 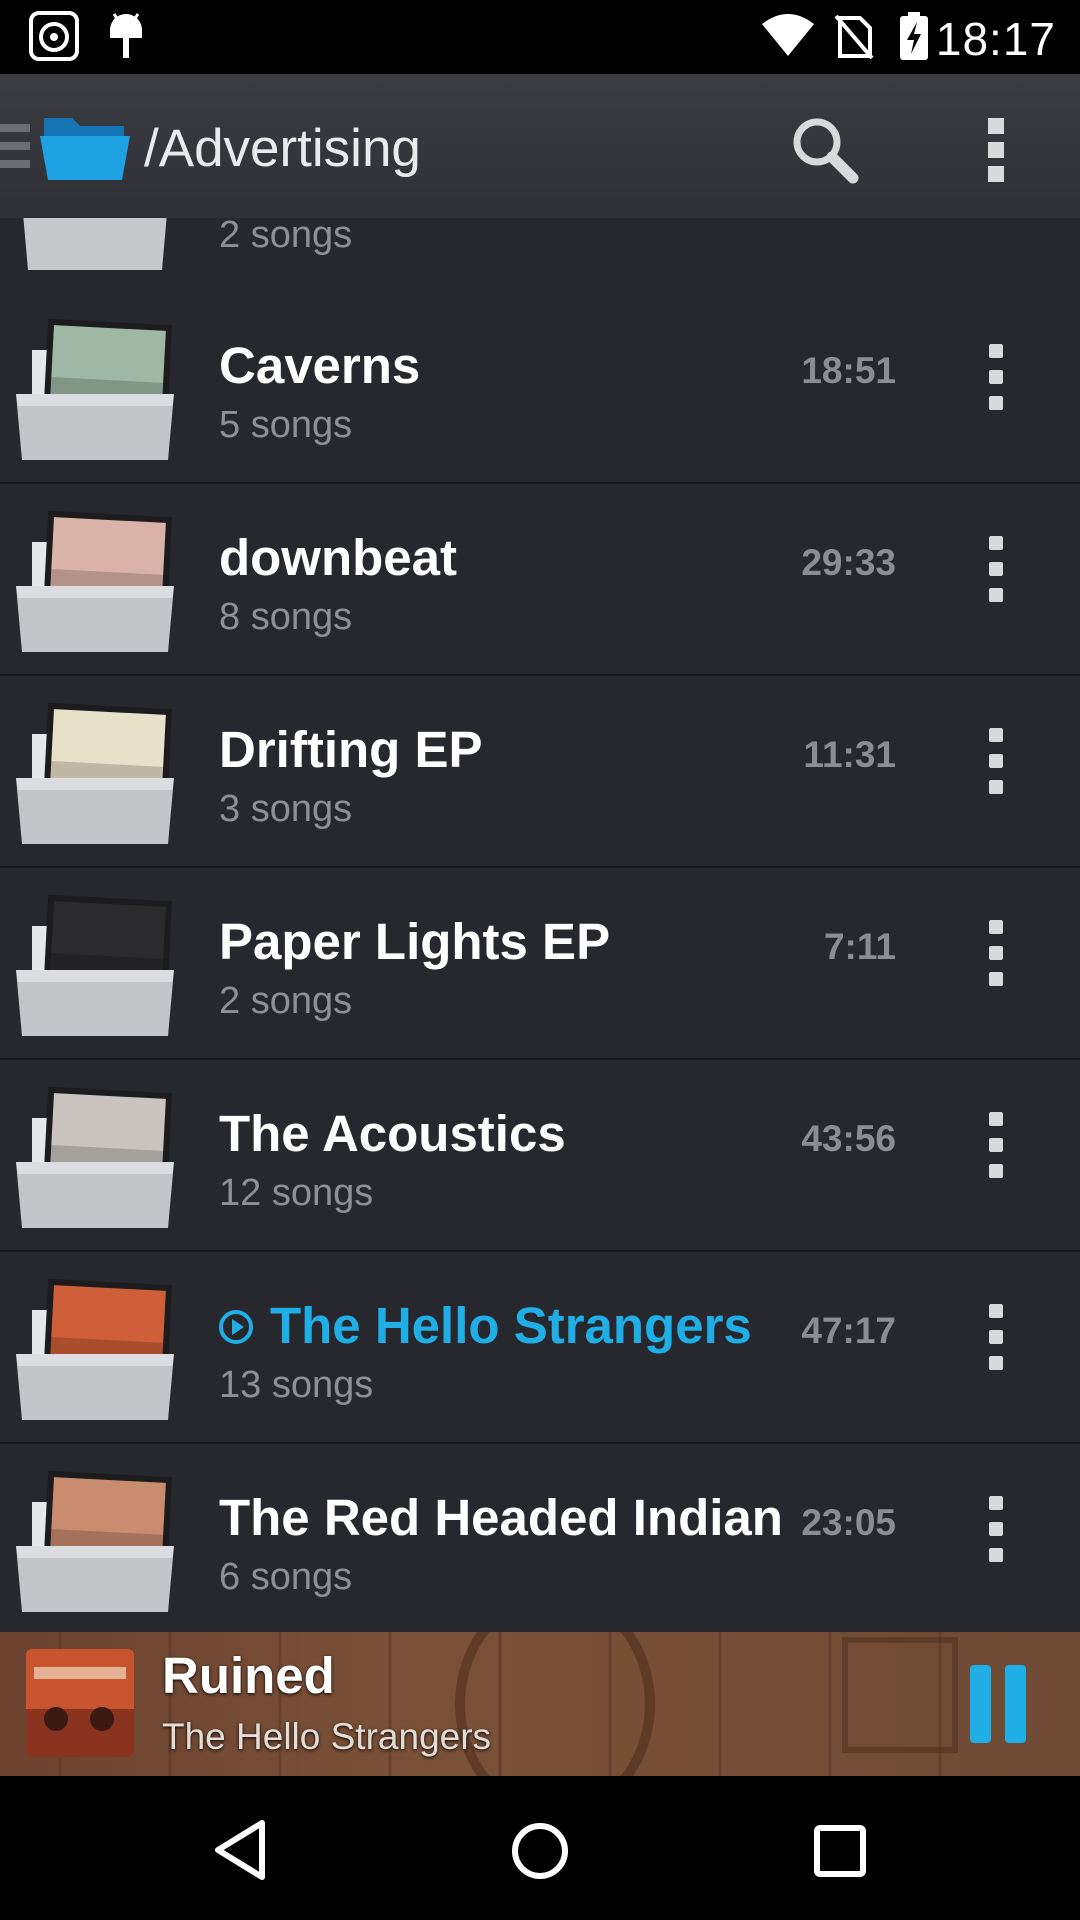 What do you see at coordinates (848, 1330) in the screenshot?
I see `album-duration: 47:17` at bounding box center [848, 1330].